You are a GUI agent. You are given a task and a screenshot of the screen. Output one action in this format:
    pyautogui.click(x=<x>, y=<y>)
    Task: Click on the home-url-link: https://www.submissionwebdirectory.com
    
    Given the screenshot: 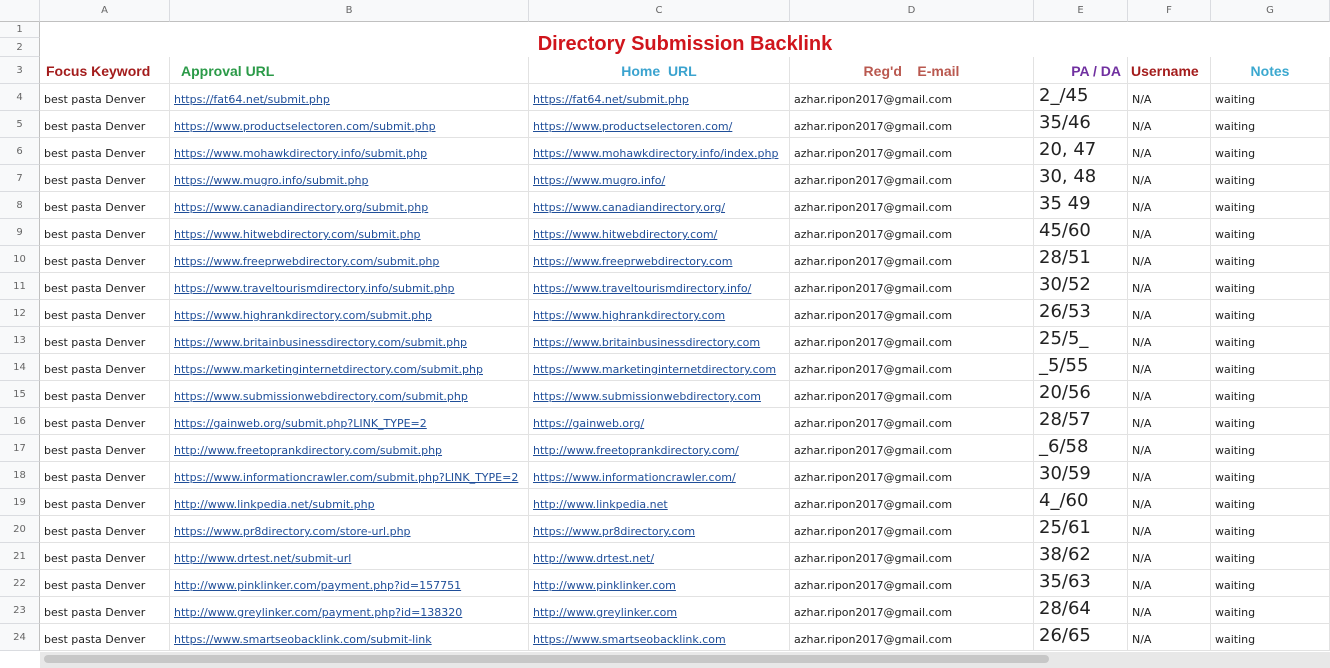 What is the action you would take?
    pyautogui.click(x=659, y=394)
    